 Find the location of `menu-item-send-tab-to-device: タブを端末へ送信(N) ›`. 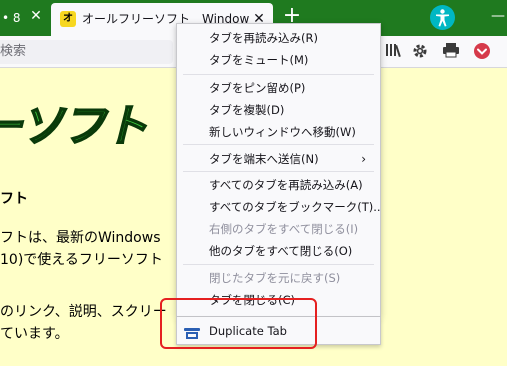

menu-item-send-tab-to-device: タブを端末へ送信(N) › is located at coordinates (278, 159).